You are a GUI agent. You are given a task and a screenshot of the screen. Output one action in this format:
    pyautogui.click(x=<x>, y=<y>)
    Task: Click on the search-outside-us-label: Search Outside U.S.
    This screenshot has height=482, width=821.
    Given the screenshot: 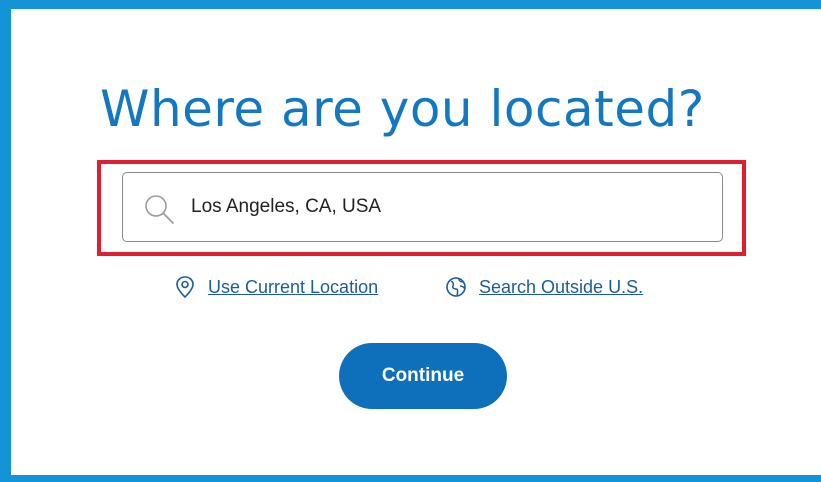 What is the action you would take?
    pyautogui.click(x=561, y=286)
    